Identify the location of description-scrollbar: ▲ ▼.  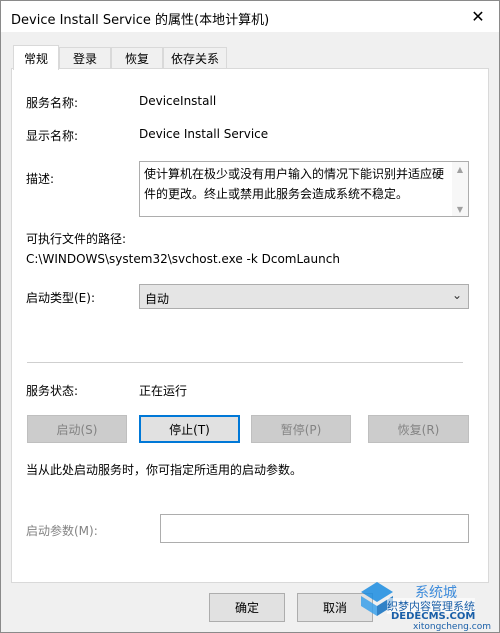
(460, 189).